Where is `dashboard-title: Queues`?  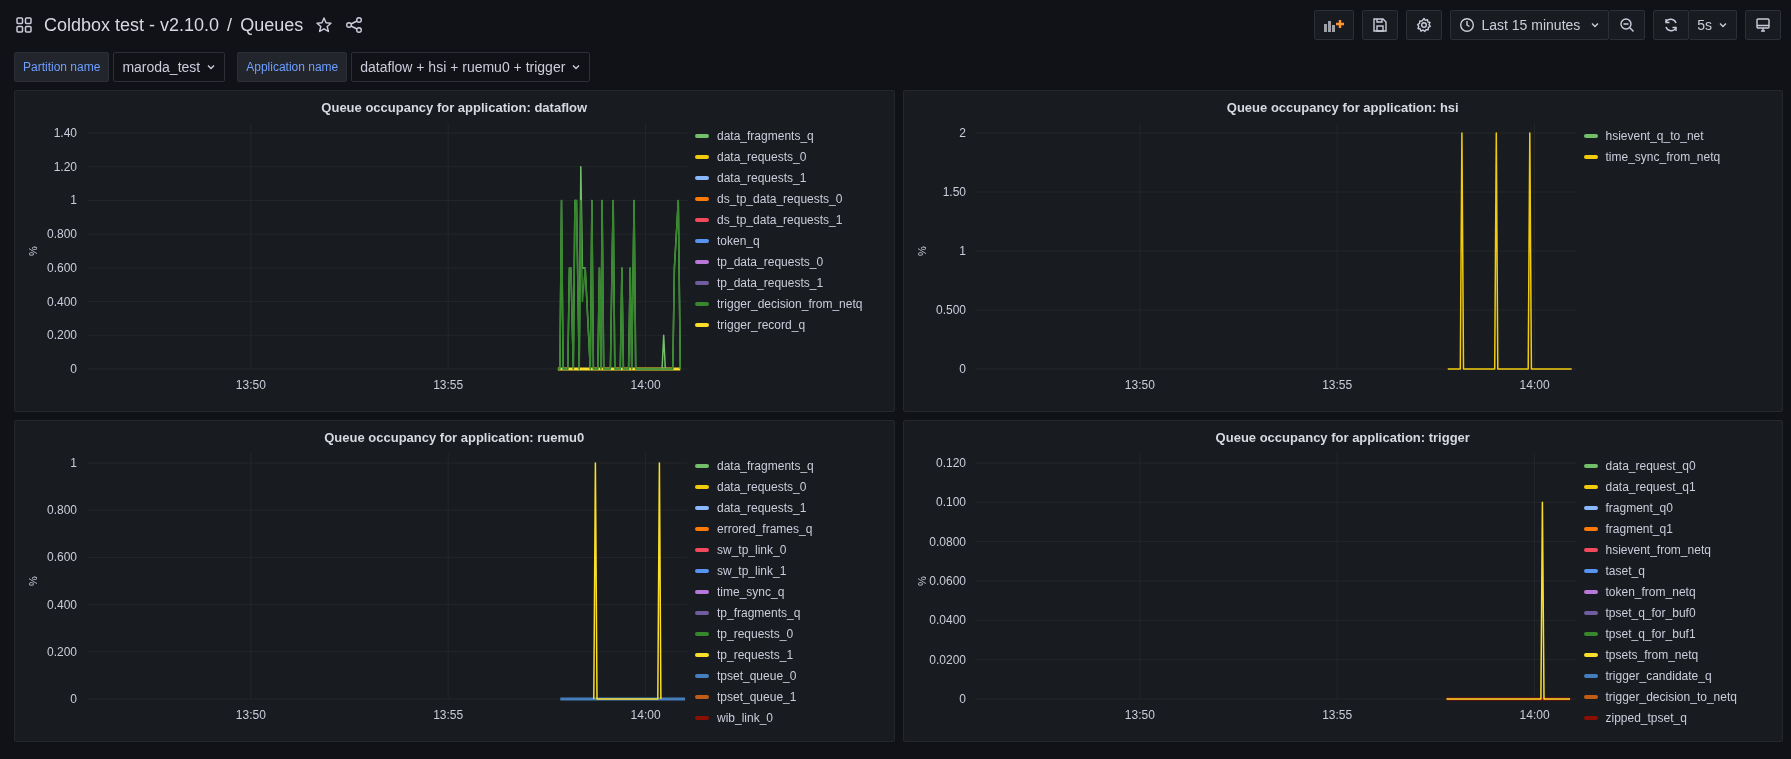 dashboard-title: Queues is located at coordinates (272, 25).